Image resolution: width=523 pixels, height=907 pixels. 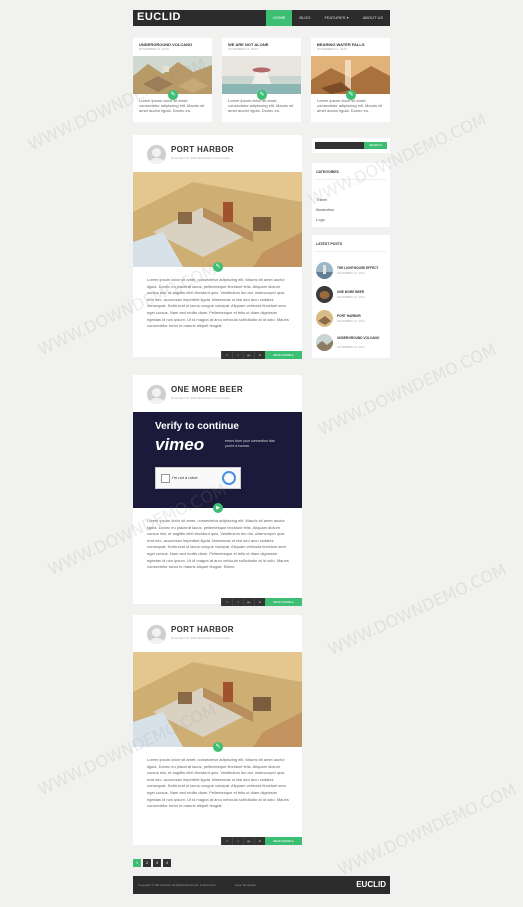 I want to click on categories-title: CATEGORIES, so click(x=327, y=172).